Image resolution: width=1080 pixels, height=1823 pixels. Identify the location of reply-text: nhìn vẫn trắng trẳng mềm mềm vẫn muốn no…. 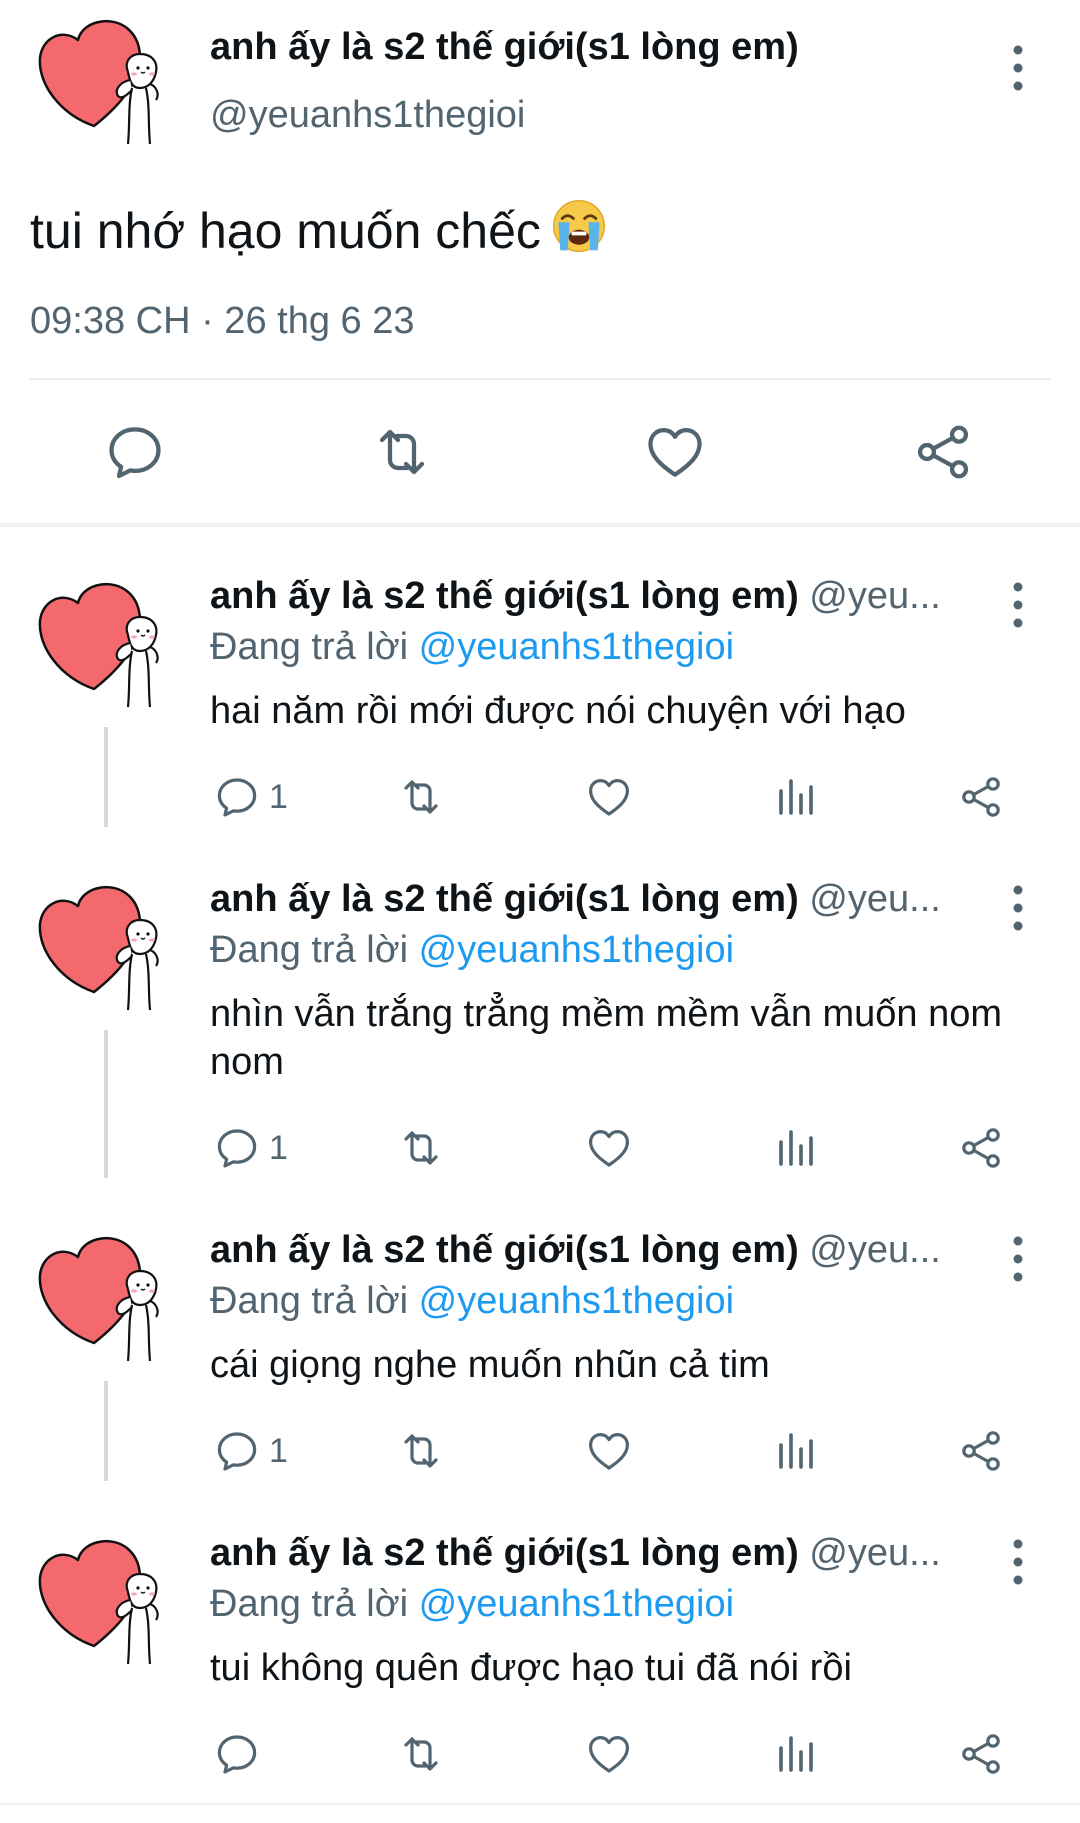
(606, 1038).